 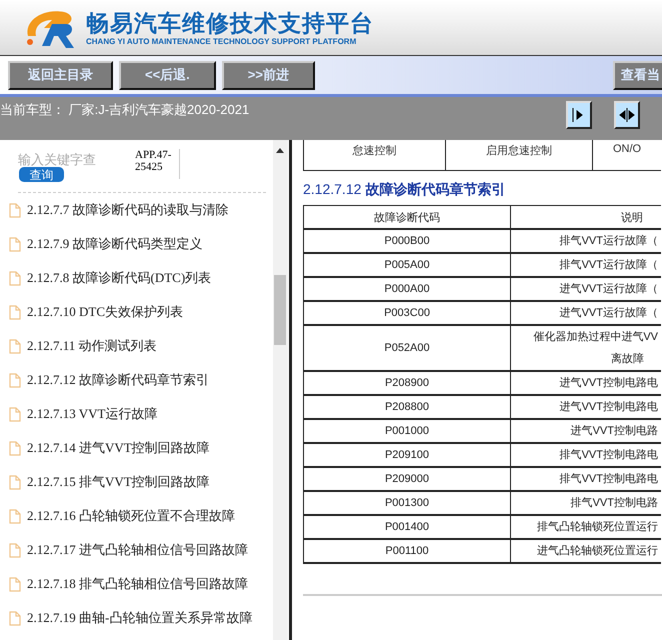 What do you see at coordinates (627, 149) in the screenshot?
I see `table-cell-text: ON/O` at bounding box center [627, 149].